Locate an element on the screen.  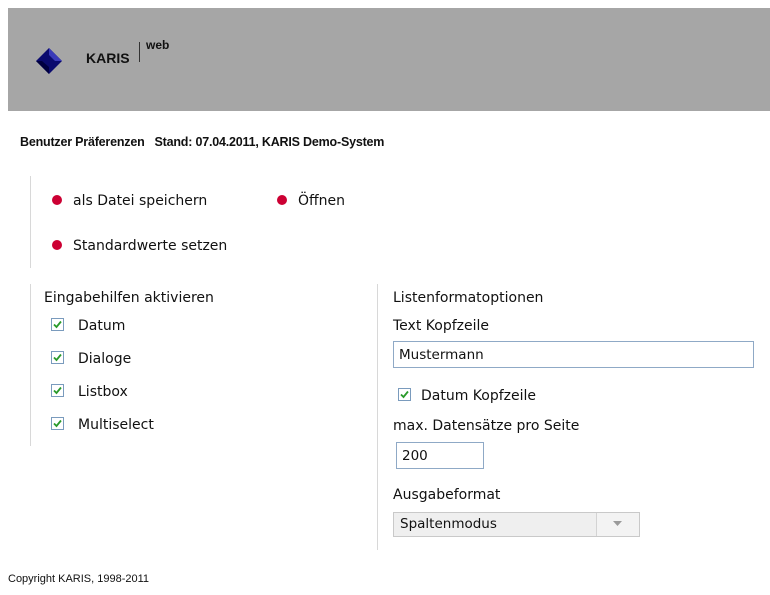
list-format-title: Listenformatoptionen is located at coordinates (468, 298).